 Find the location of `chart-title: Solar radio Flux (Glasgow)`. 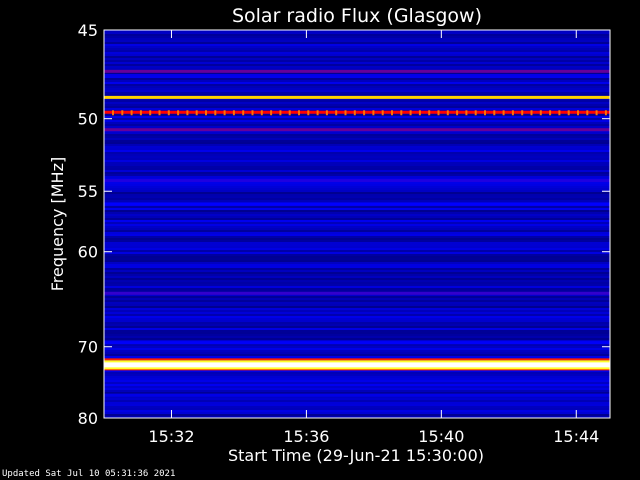

chart-title: Solar radio Flux (Glasgow) is located at coordinates (357, 16).